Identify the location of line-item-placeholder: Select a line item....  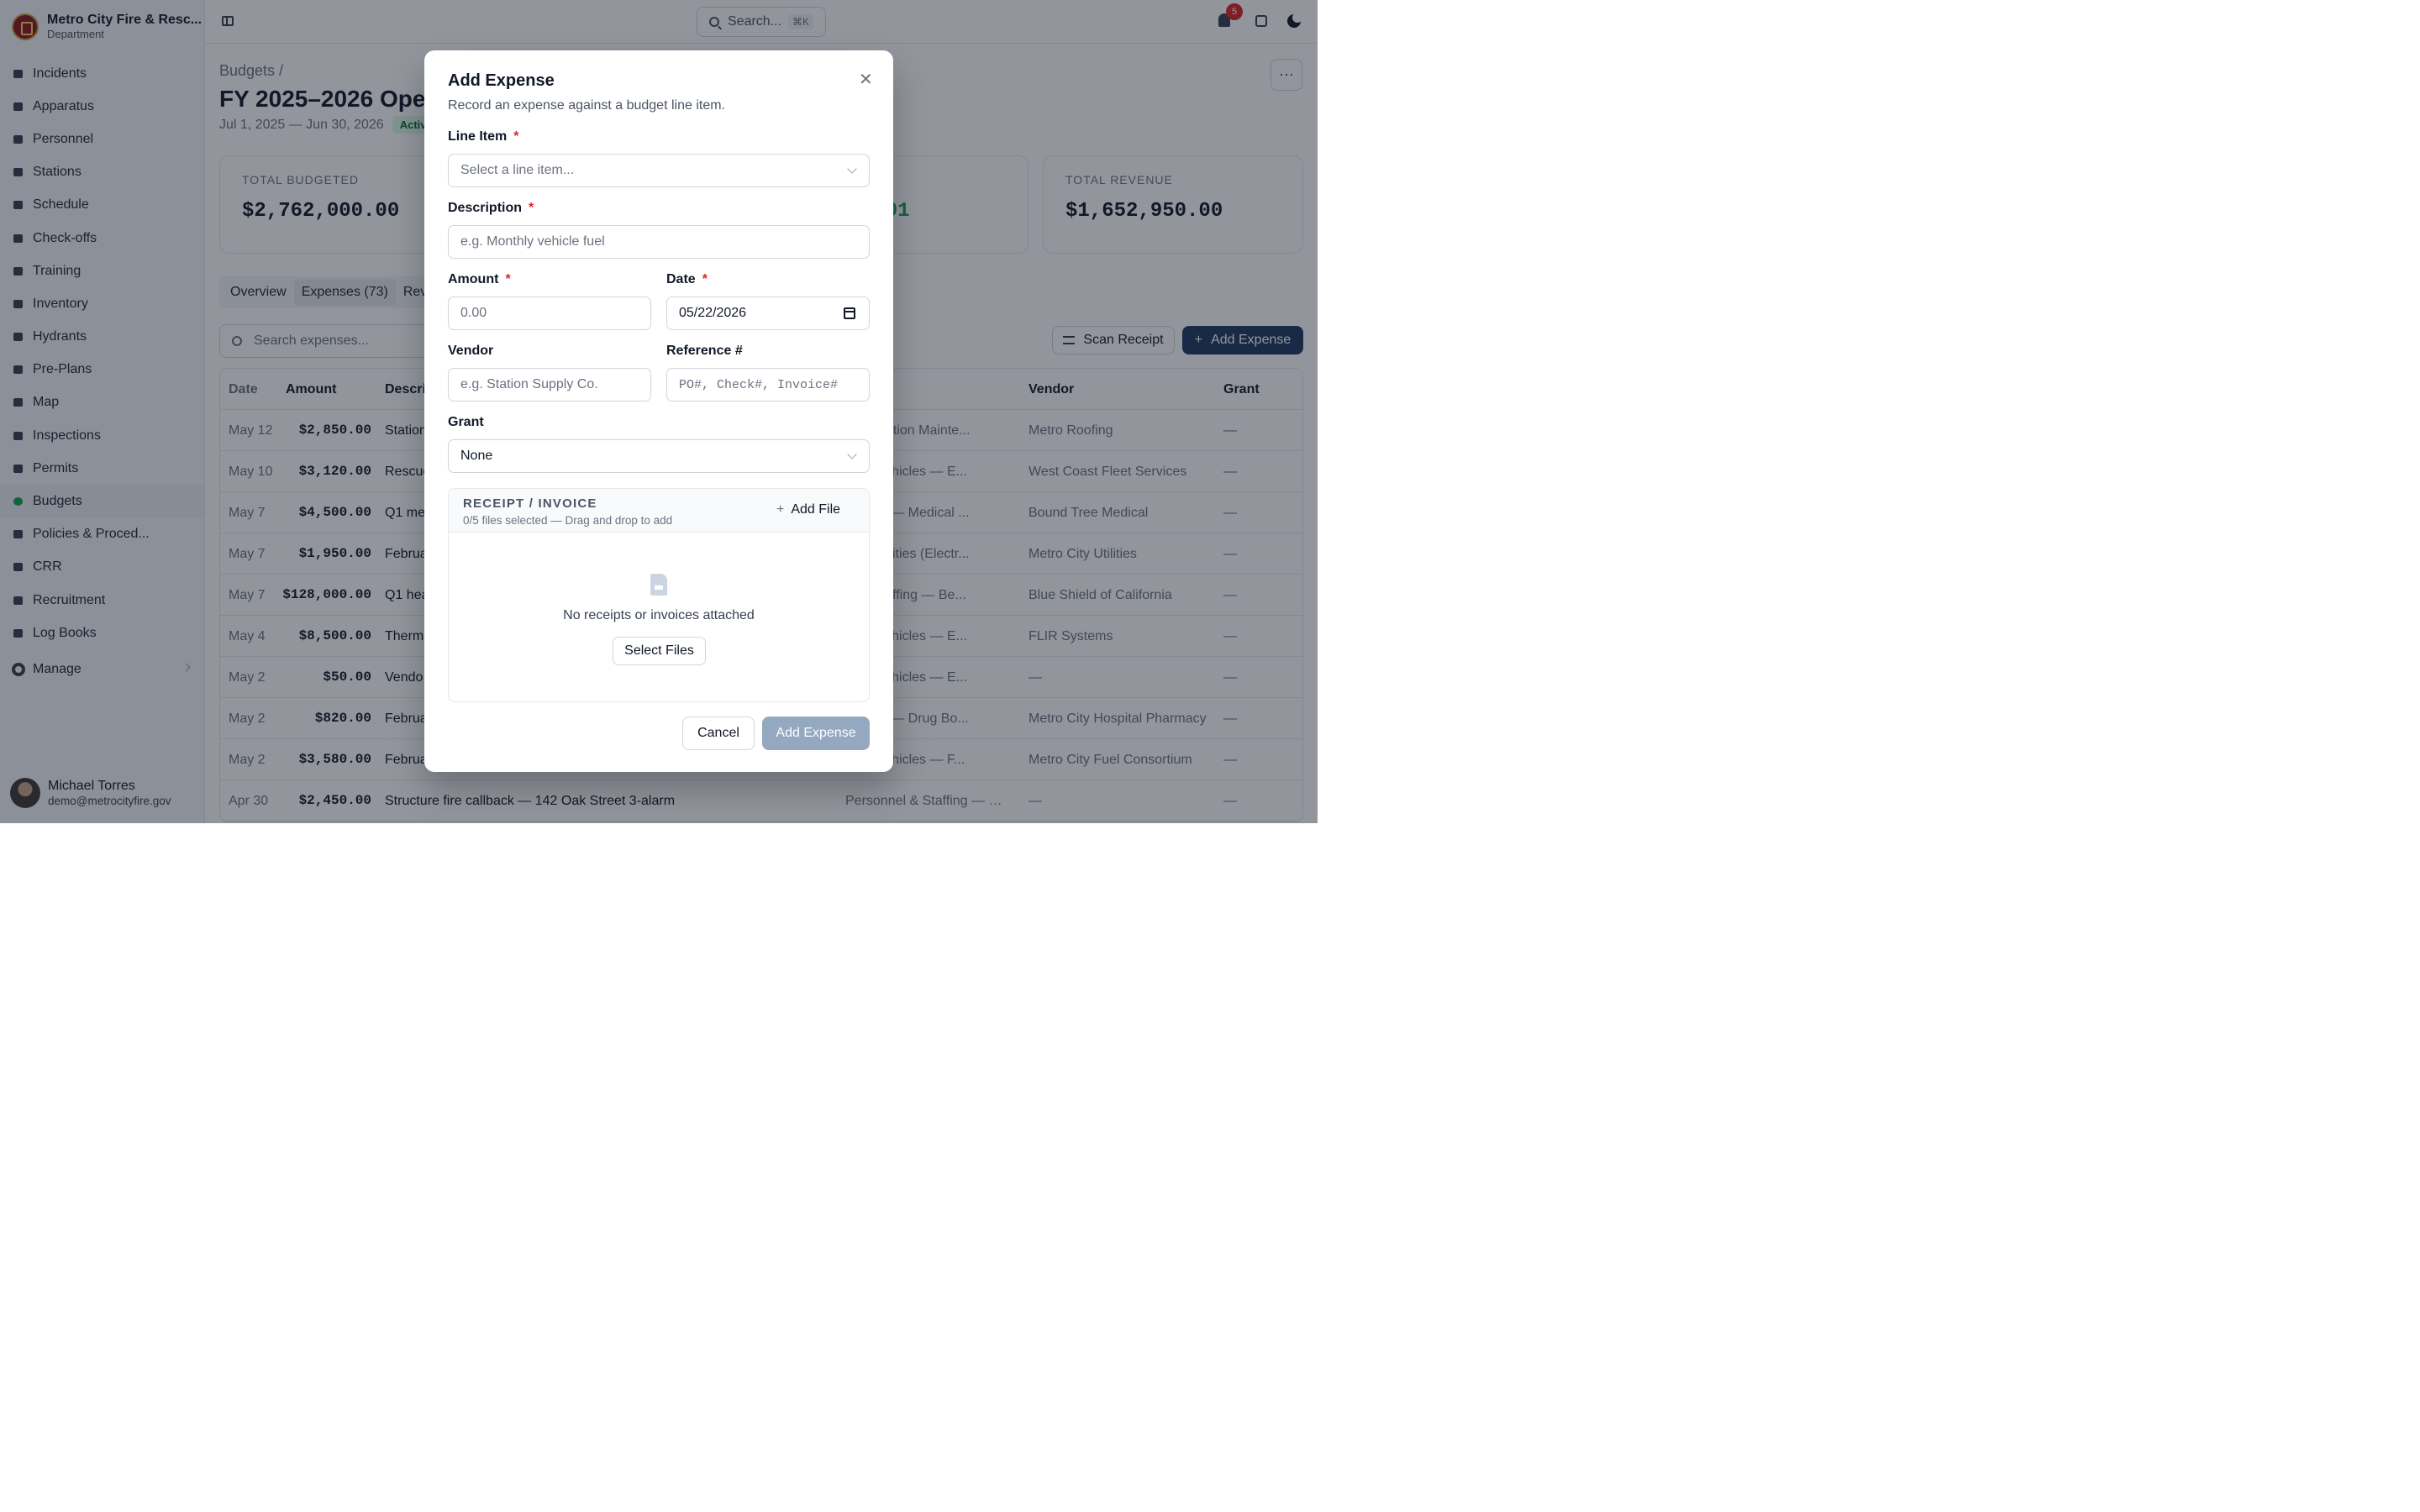
(517, 170).